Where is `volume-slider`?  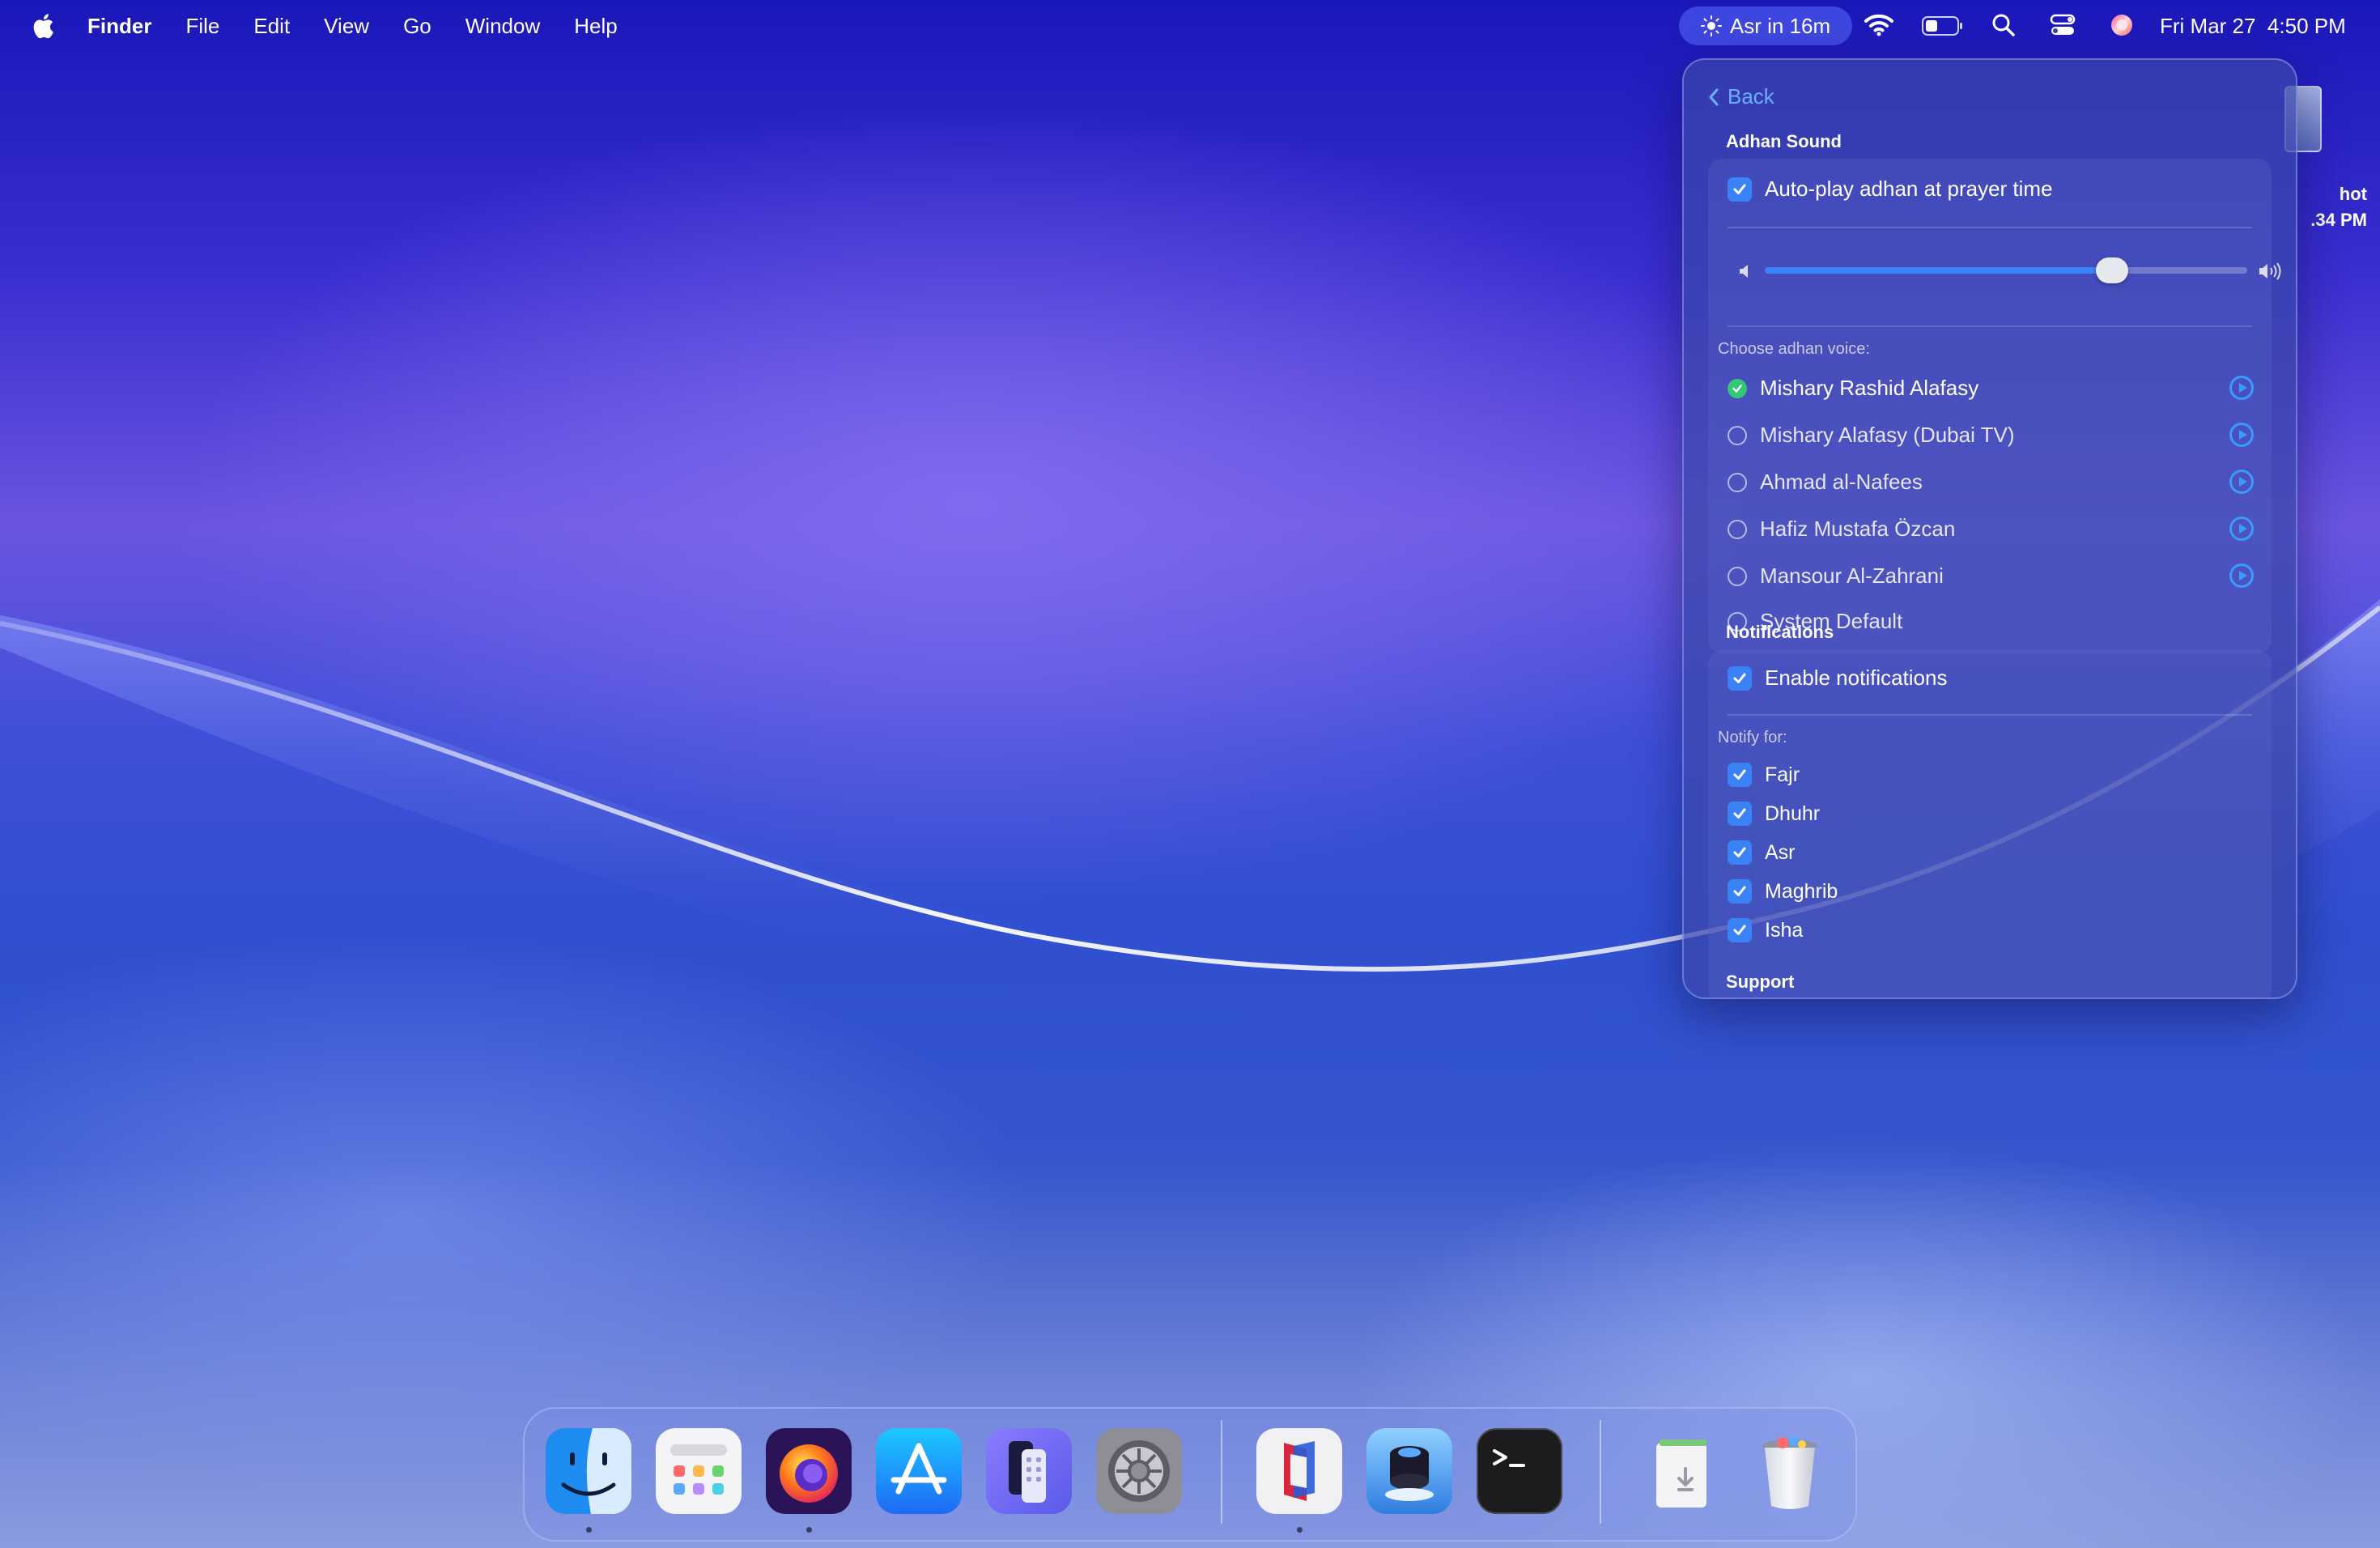 volume-slider is located at coordinates (2006, 270).